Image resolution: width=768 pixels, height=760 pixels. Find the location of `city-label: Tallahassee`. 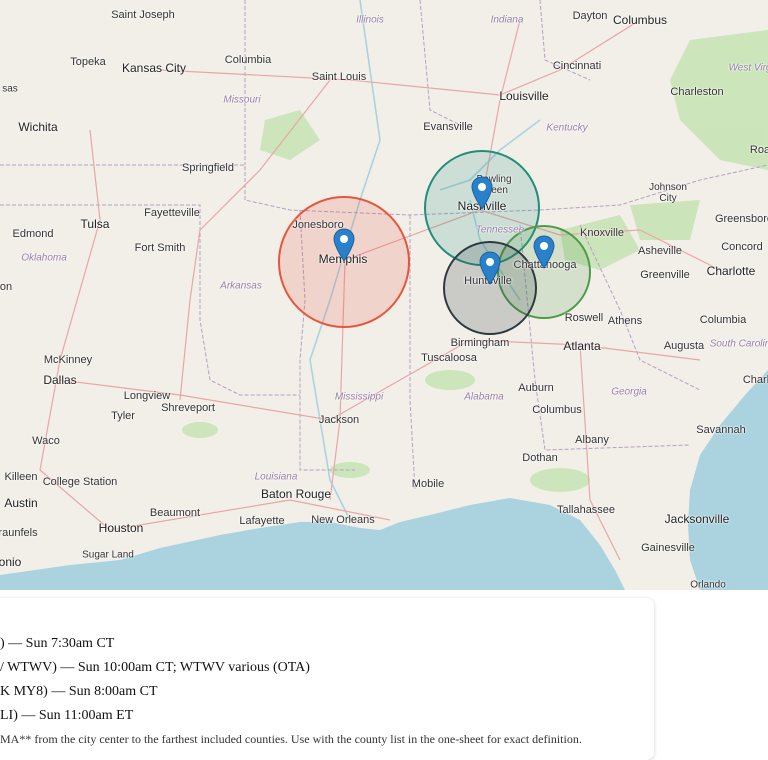

city-label: Tallahassee is located at coordinates (586, 510).